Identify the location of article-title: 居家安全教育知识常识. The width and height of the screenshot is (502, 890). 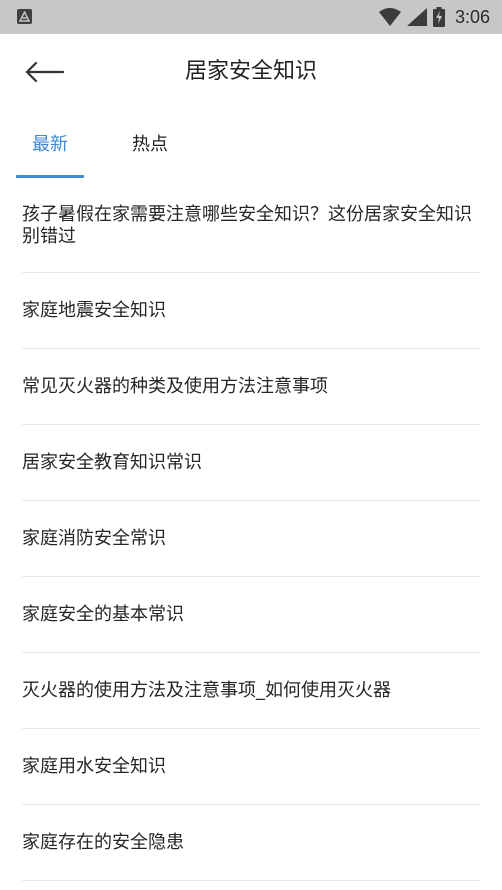
(112, 462).